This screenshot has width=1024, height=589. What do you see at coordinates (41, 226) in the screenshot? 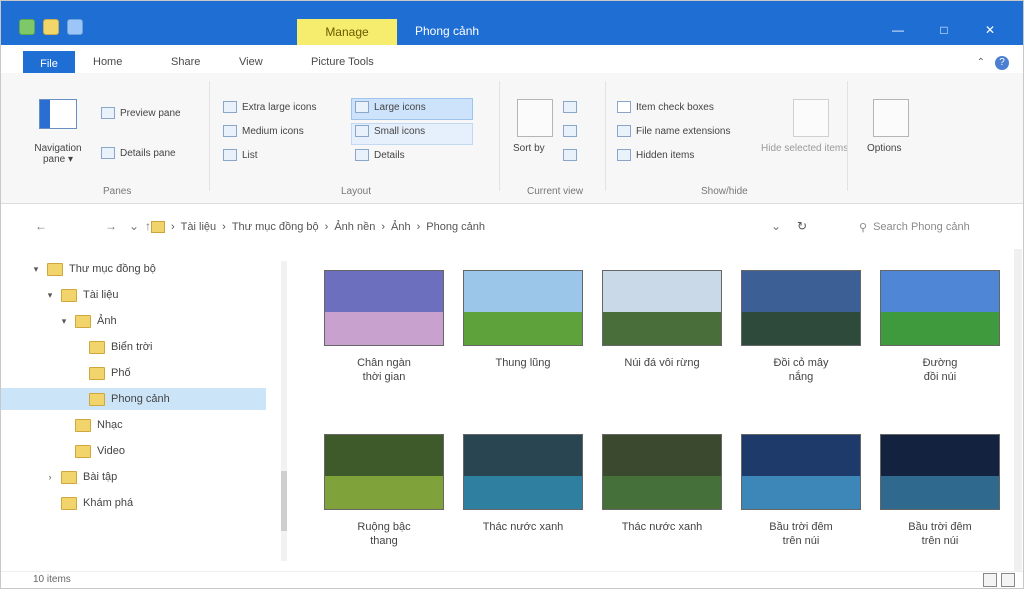
I see `back-button: ←` at bounding box center [41, 226].